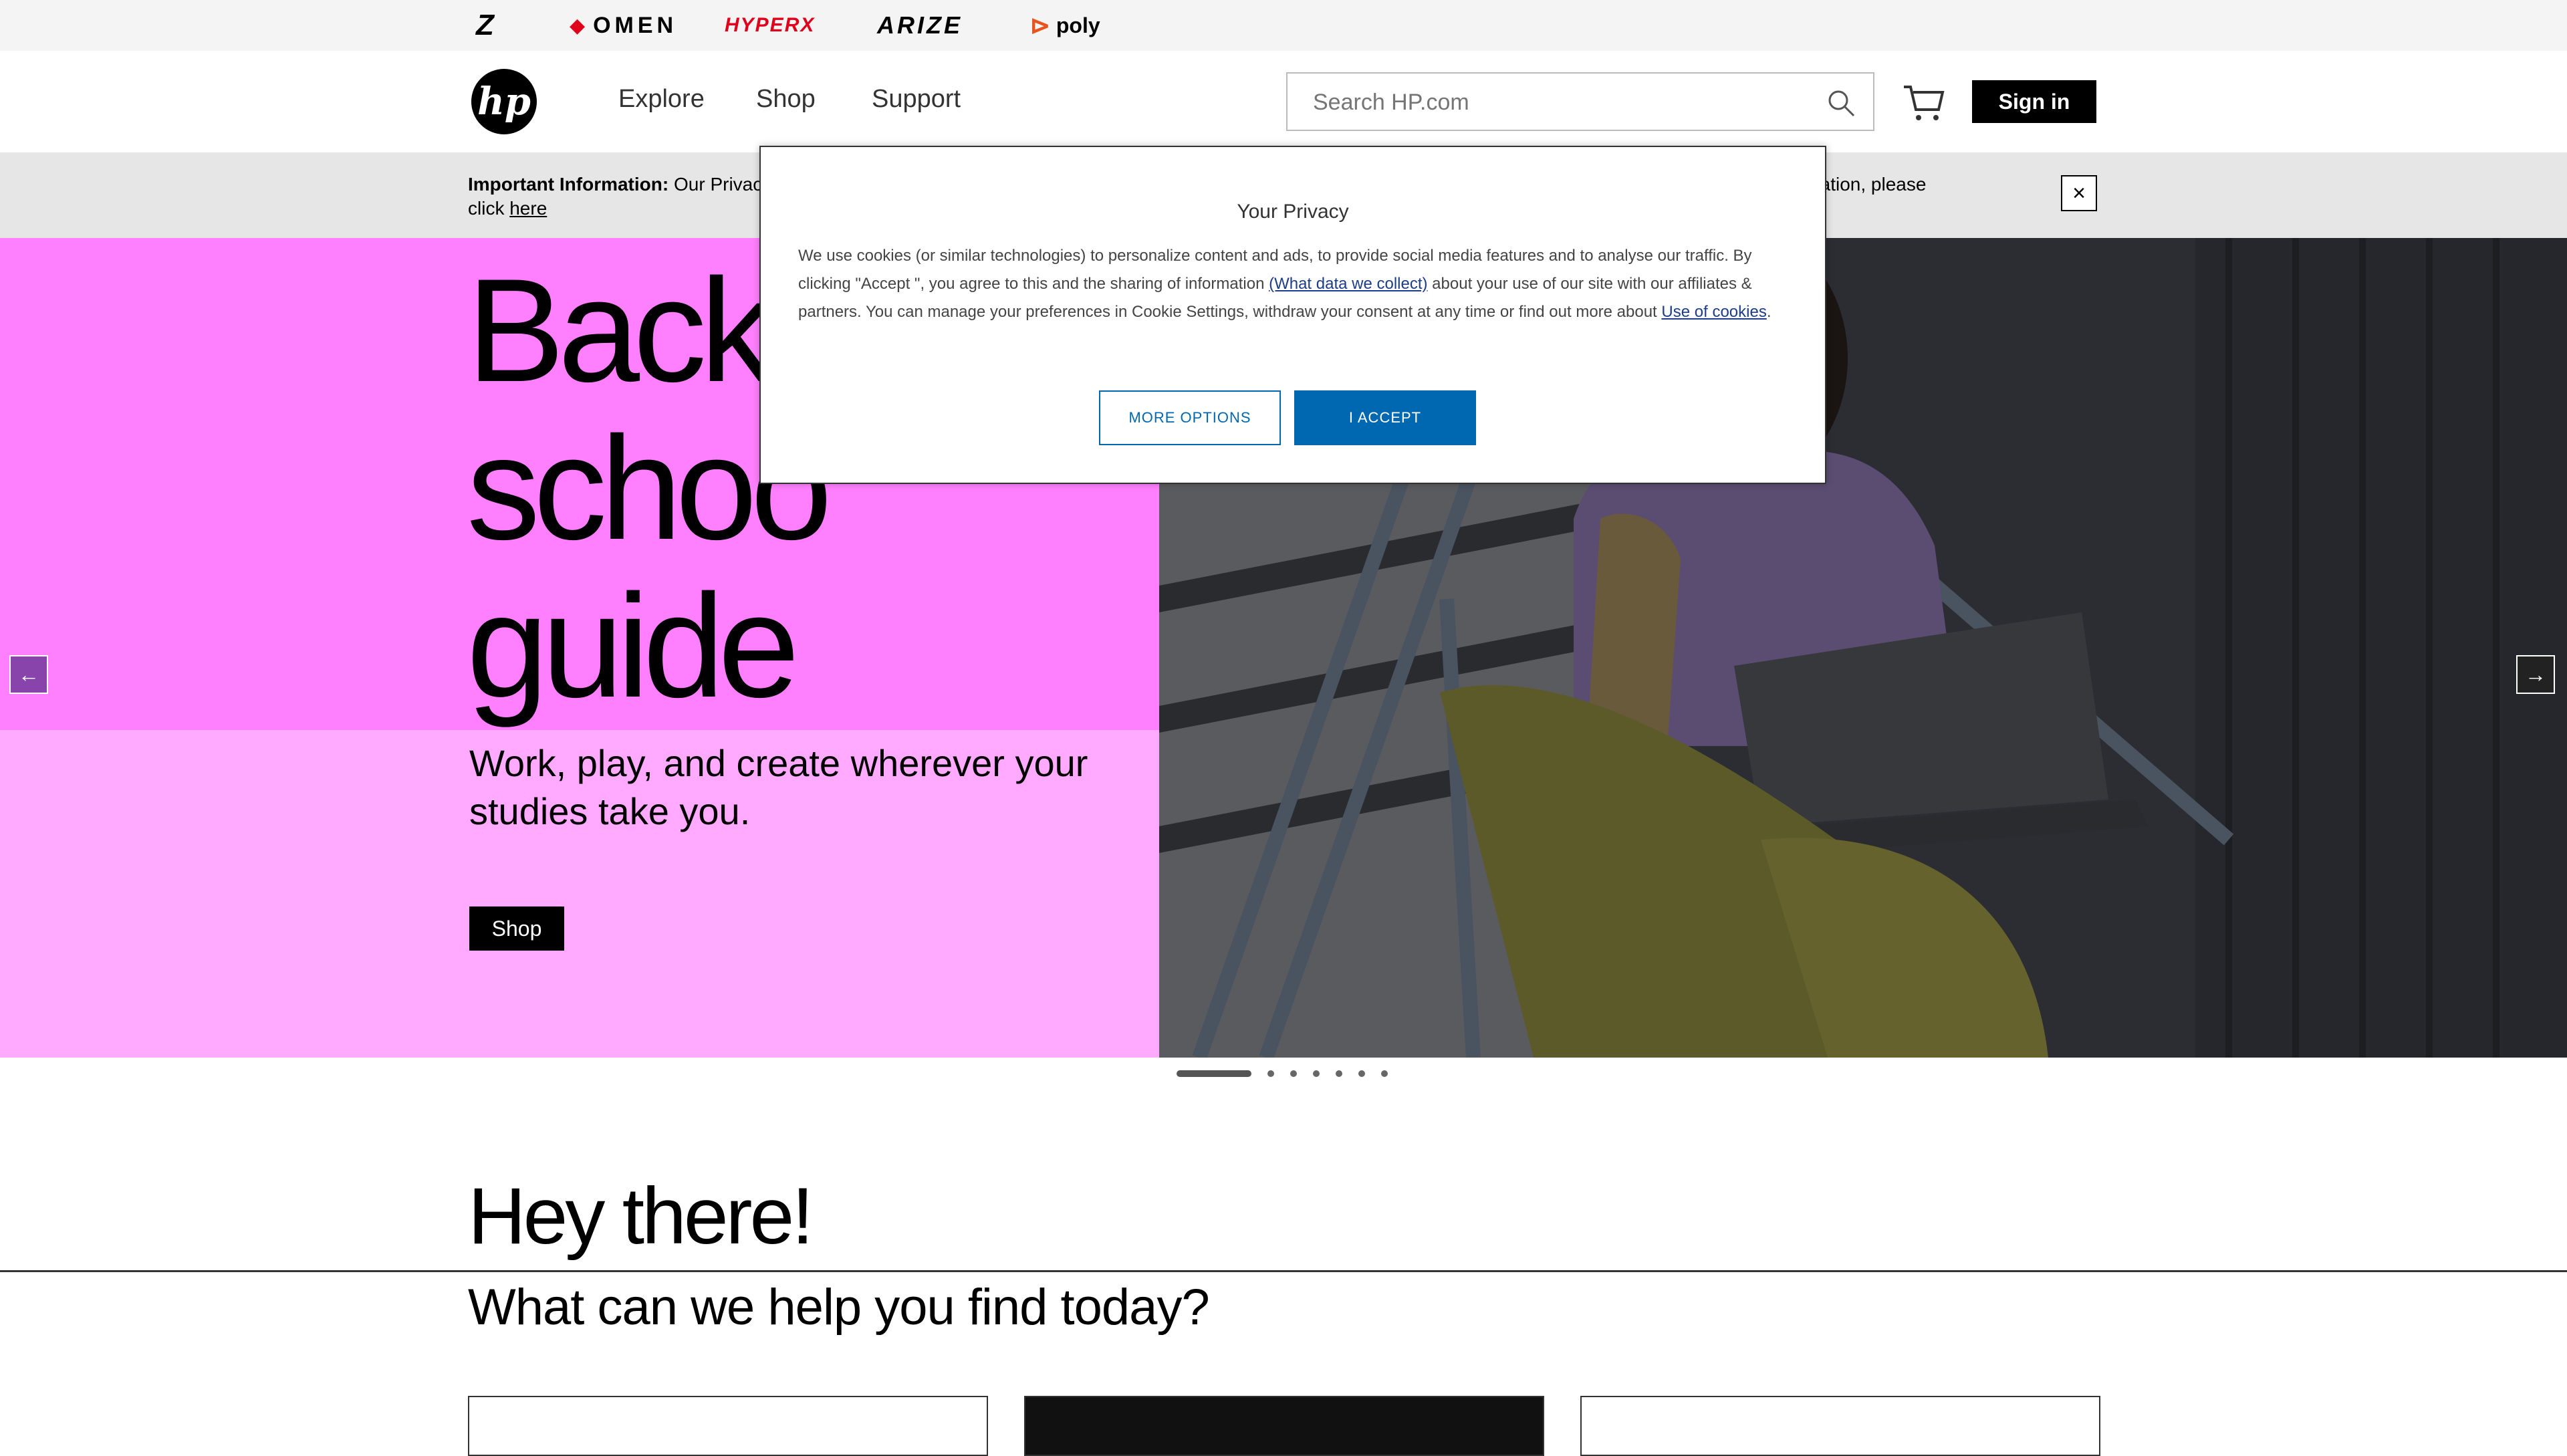 This screenshot has width=2567, height=1456. I want to click on help-question-heading: What can we help you find today?, so click(839, 1307).